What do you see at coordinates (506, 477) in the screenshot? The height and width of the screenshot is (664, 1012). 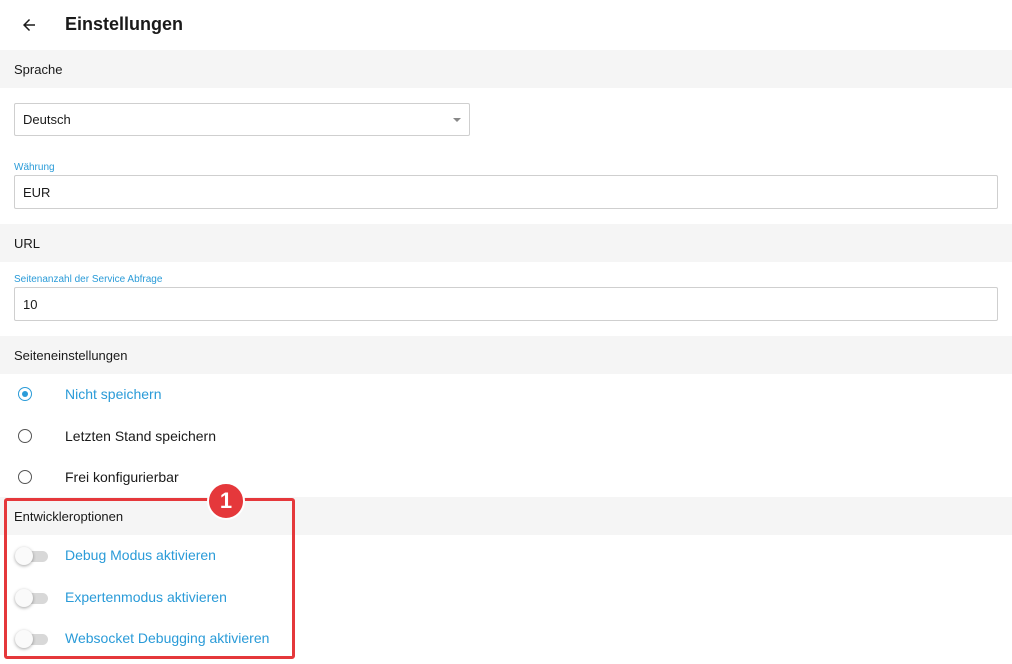 I see `radio-option-frei-konfigurierbar: Frei konfigurierbar` at bounding box center [506, 477].